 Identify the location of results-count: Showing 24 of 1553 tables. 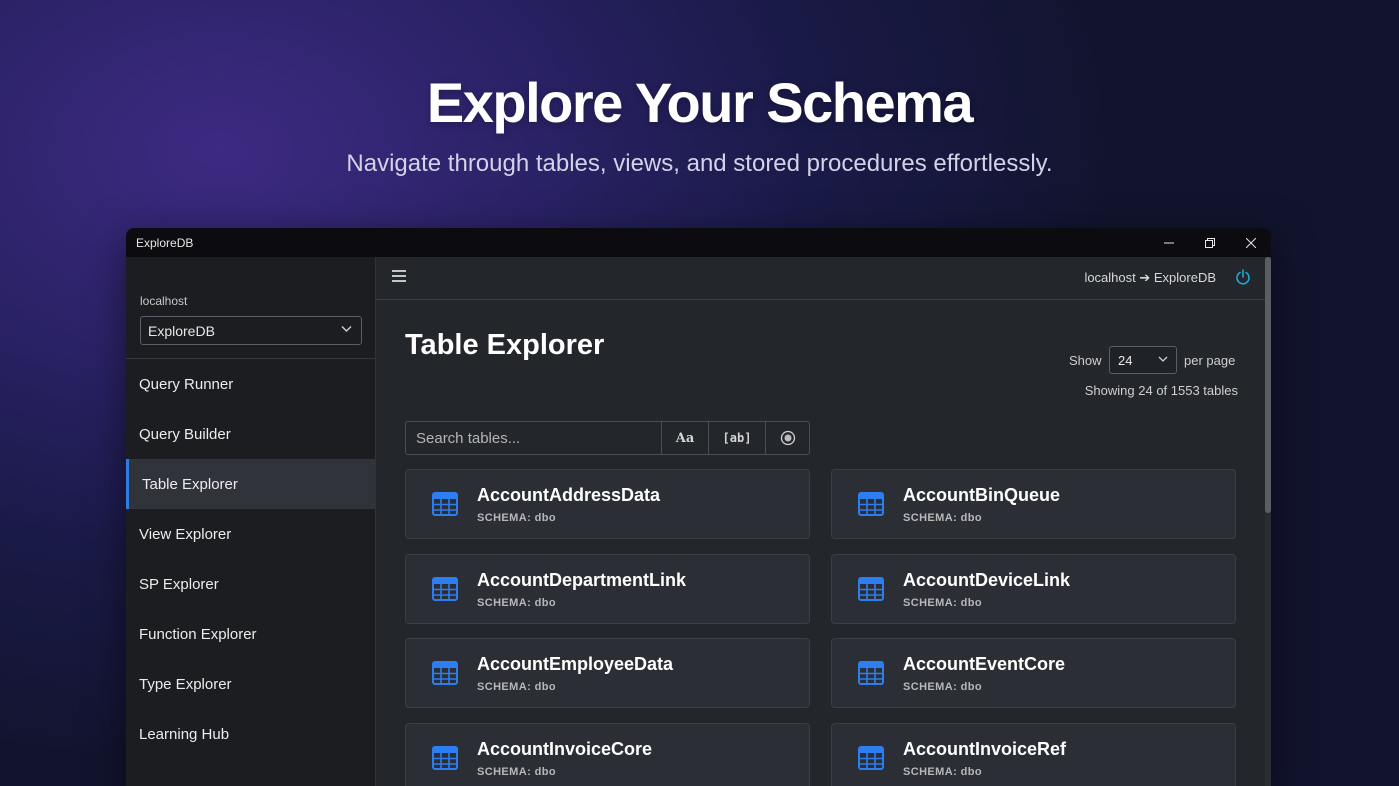
(1161, 390).